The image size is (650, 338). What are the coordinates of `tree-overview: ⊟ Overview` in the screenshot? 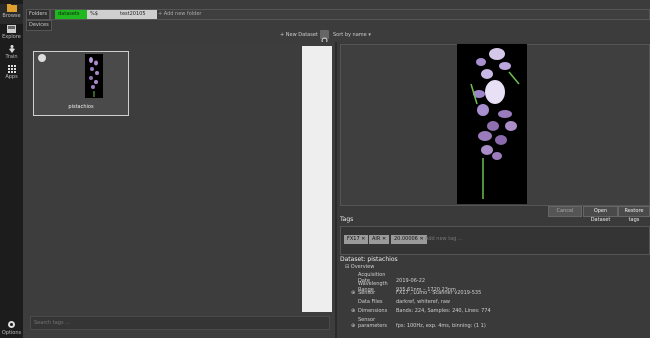 It's located at (495, 267).